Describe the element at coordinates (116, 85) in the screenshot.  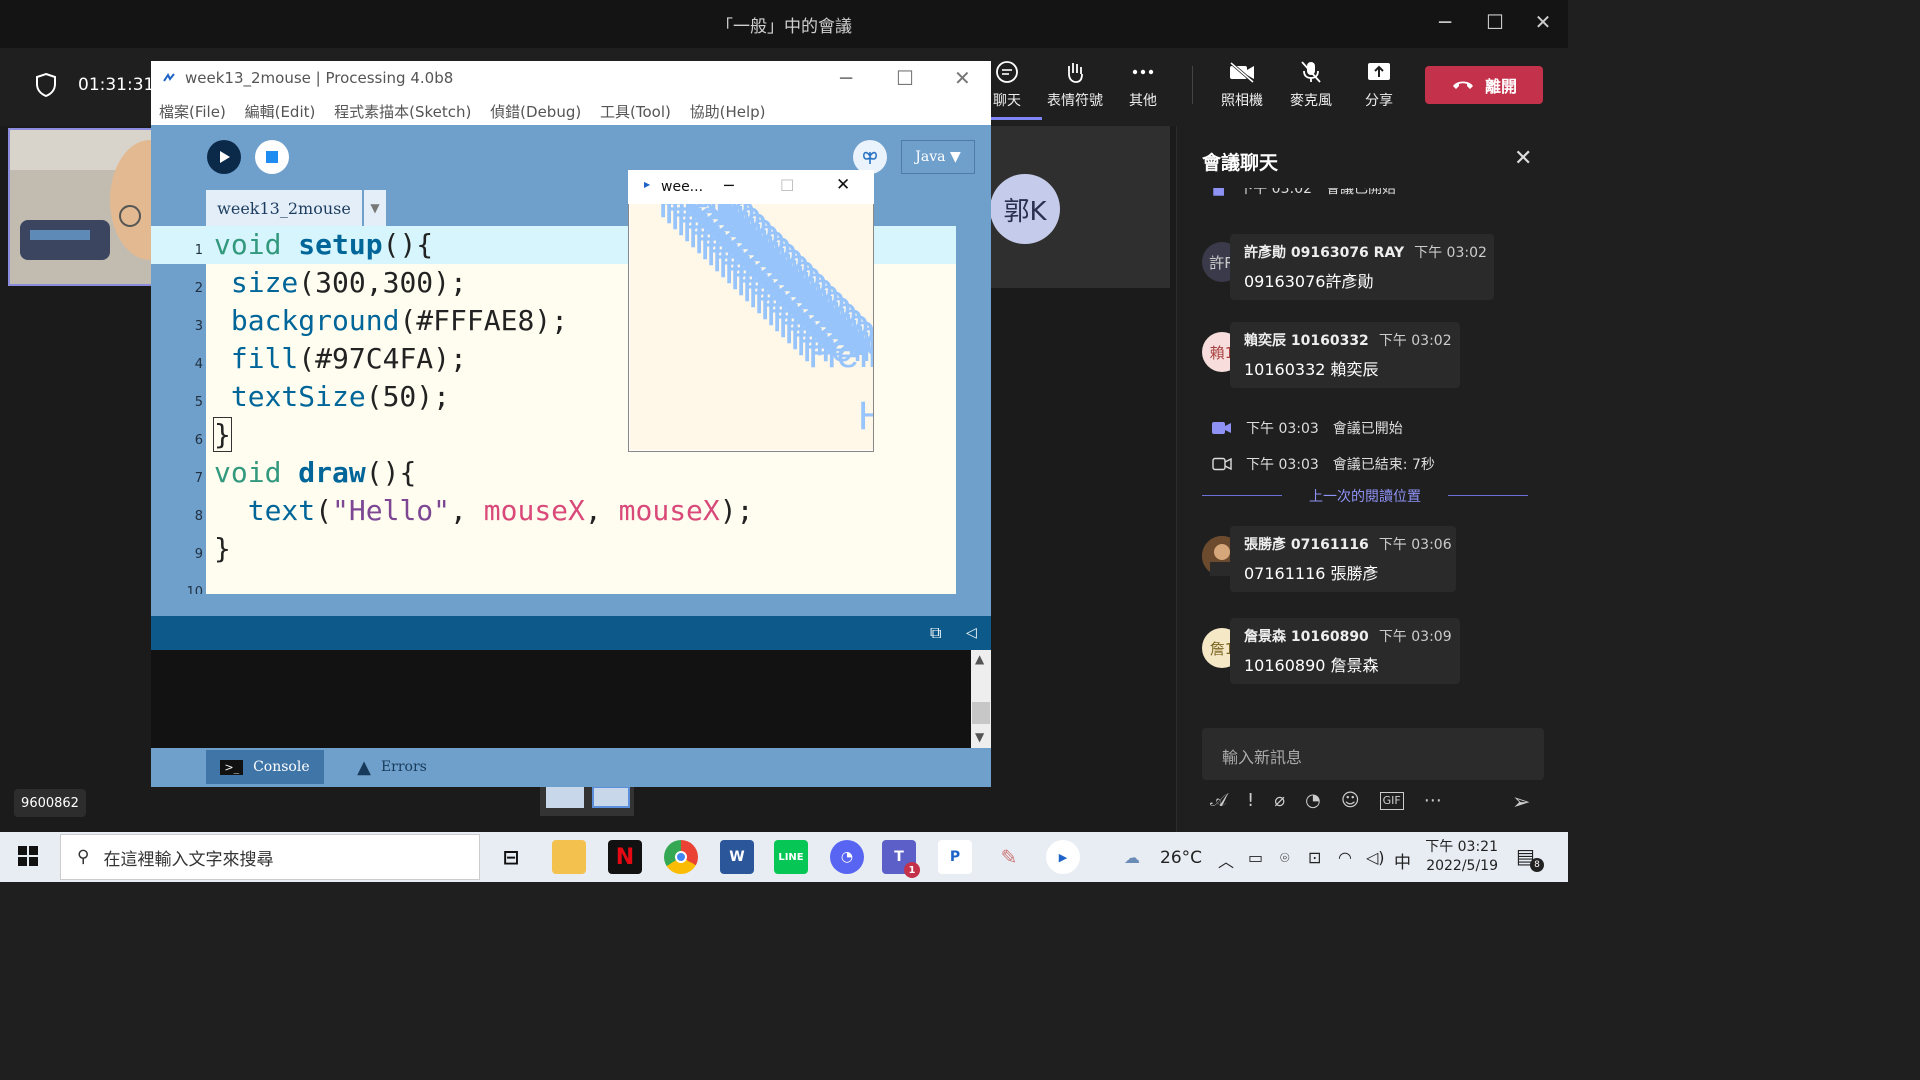
I see `meeting-timer: 01:31:31` at that location.